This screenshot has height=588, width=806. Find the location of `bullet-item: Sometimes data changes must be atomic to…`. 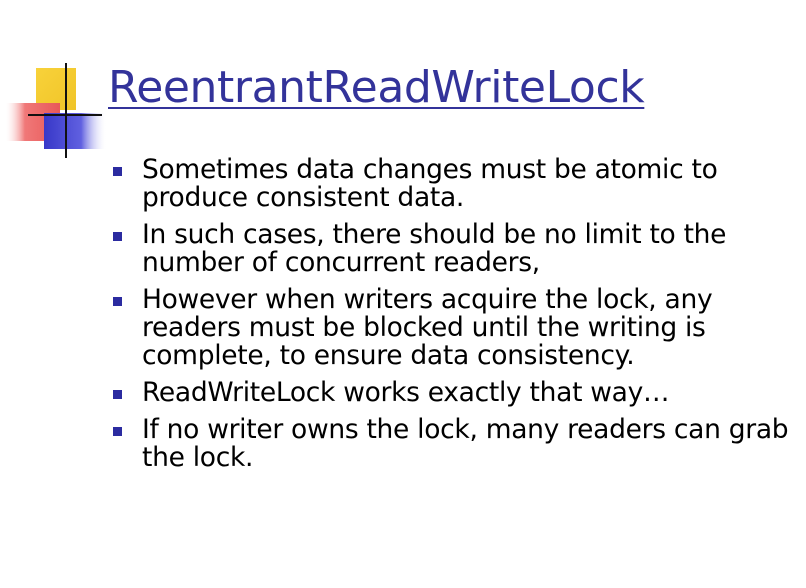

bullet-item: Sometimes data changes must be atomic to… is located at coordinates (452, 184).